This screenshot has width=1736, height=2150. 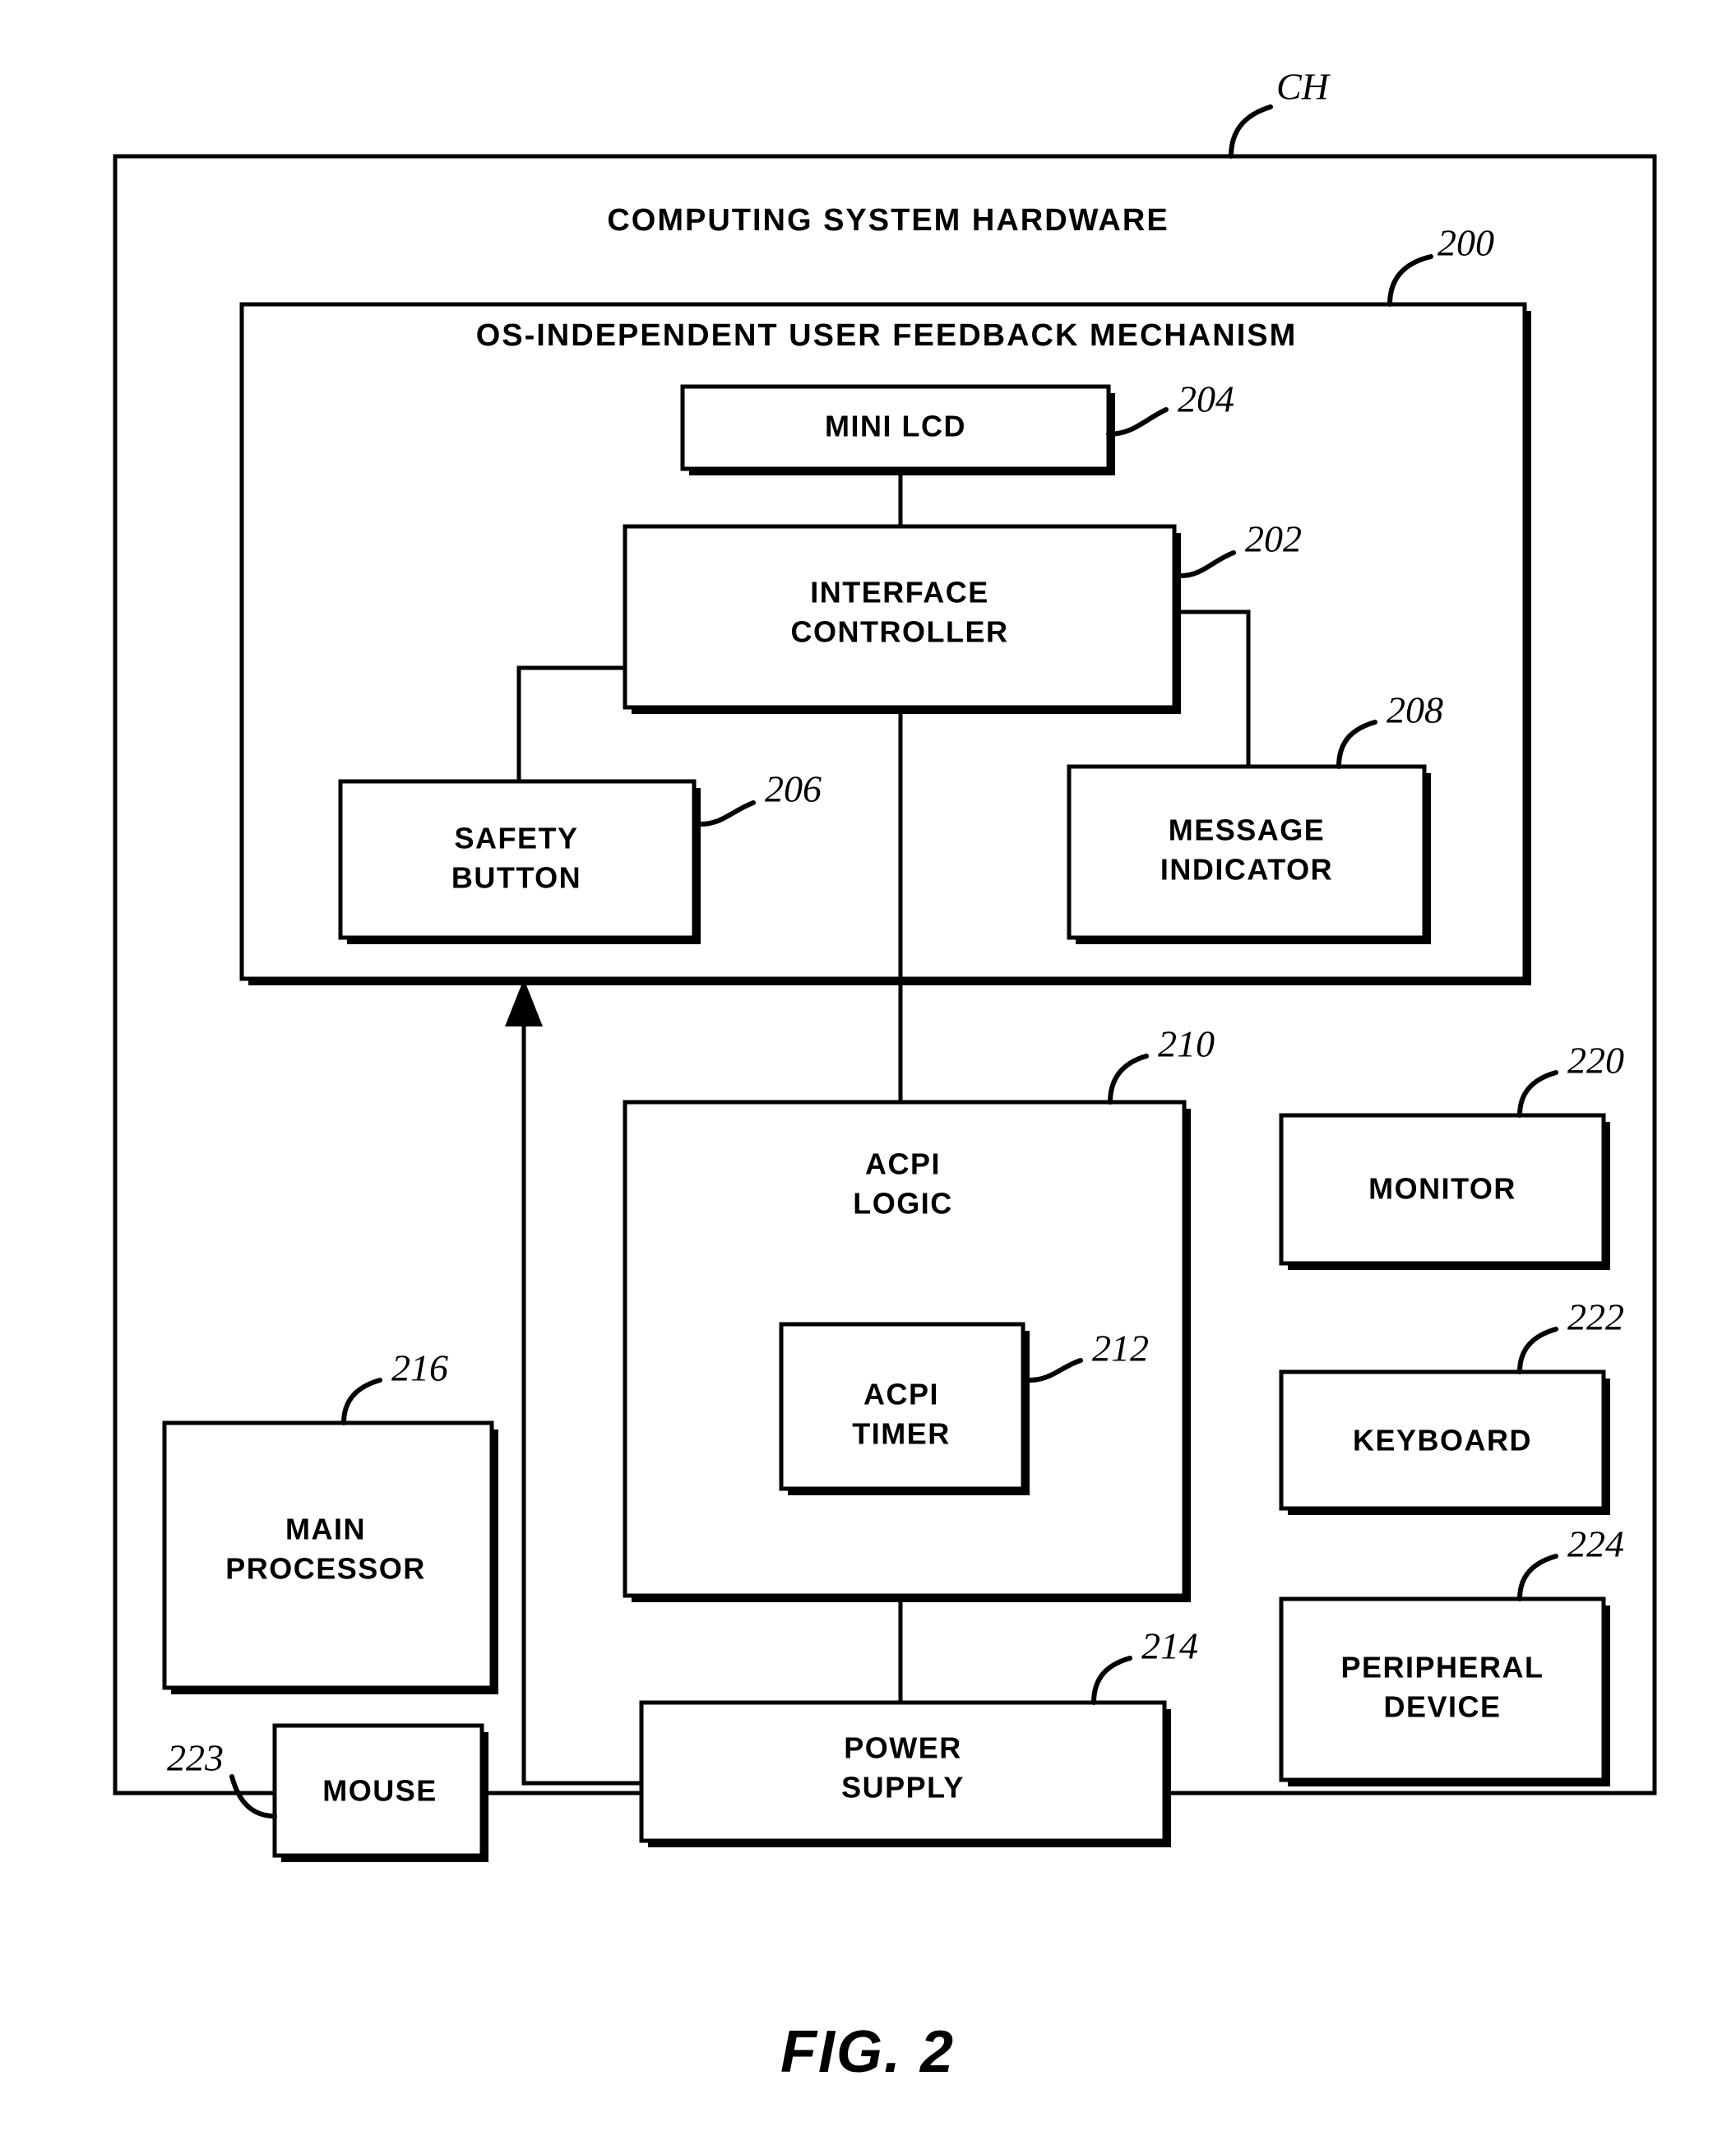 What do you see at coordinates (888, 220) in the screenshot?
I see `outer-title: COMPUTING SYSTEM HARDWARE` at bounding box center [888, 220].